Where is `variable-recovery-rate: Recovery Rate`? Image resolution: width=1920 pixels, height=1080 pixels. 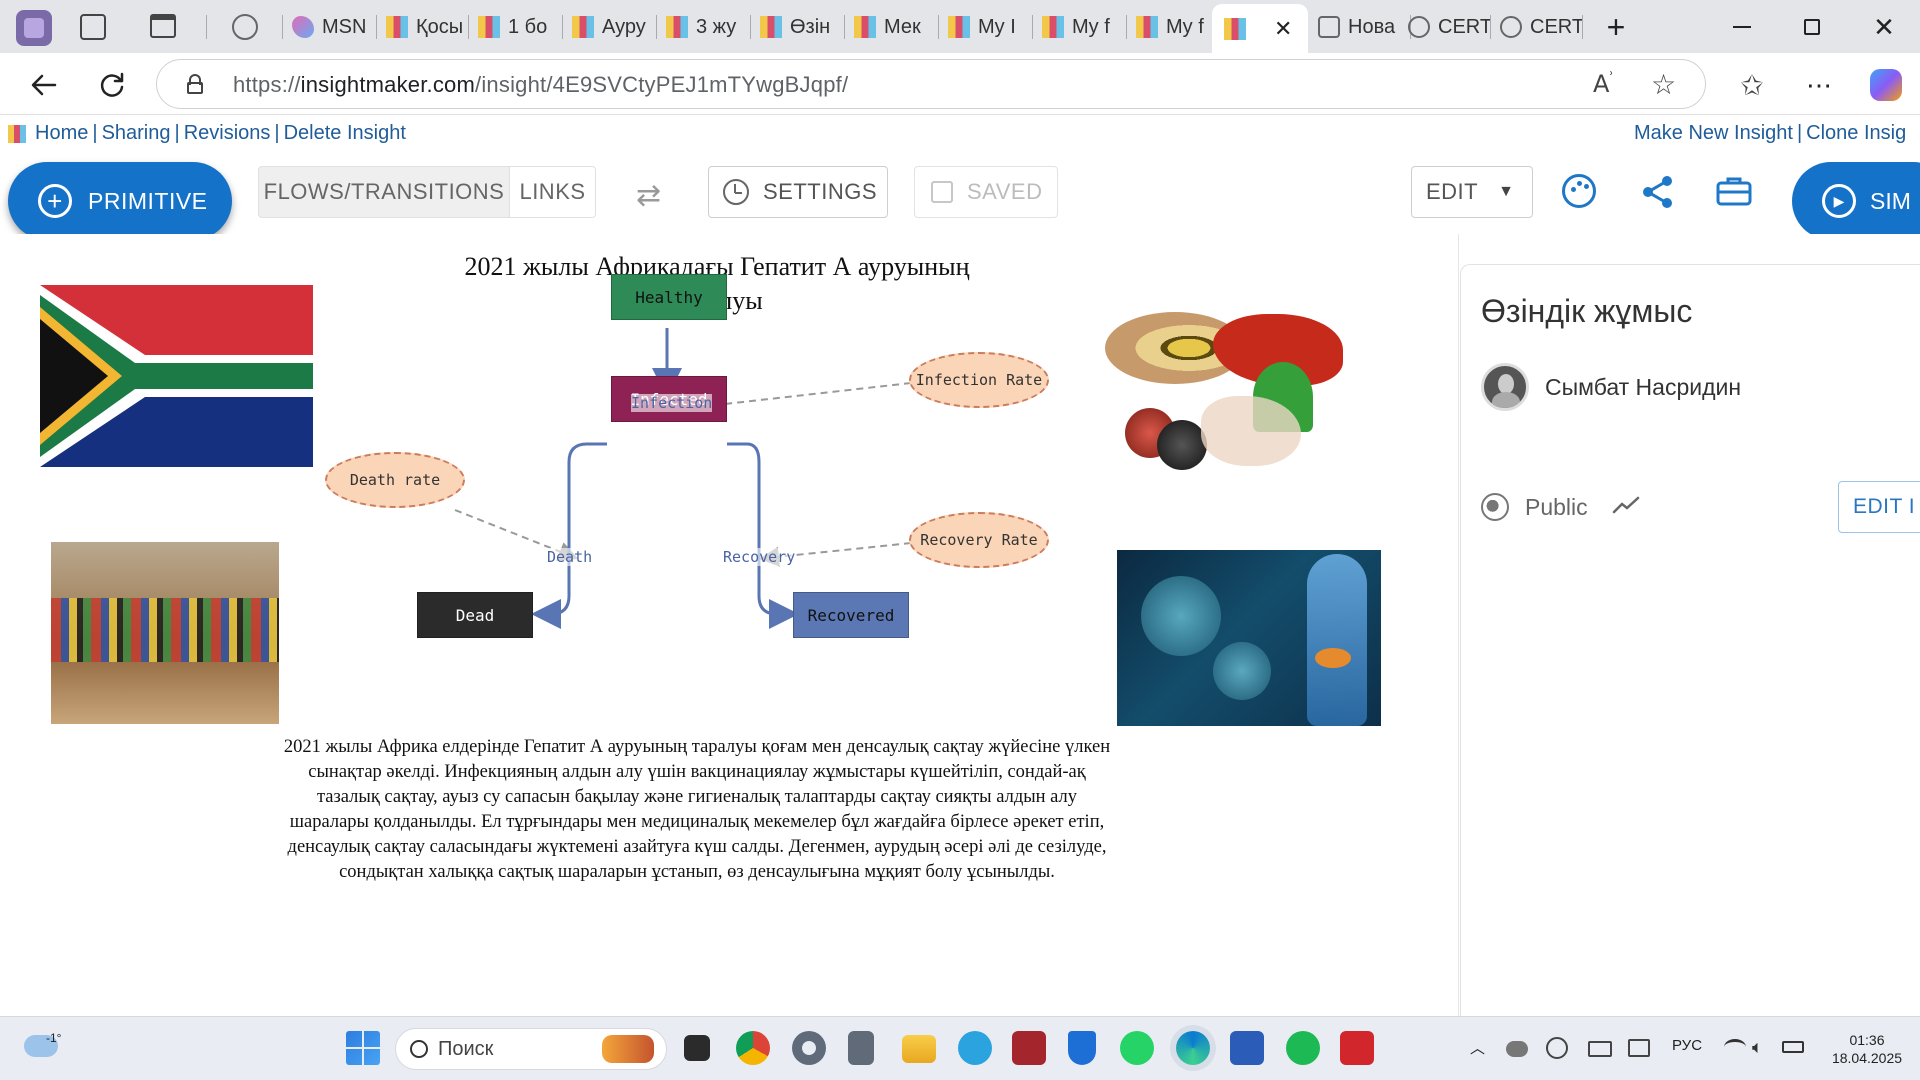
variable-recovery-rate: Recovery Rate is located at coordinates (979, 540).